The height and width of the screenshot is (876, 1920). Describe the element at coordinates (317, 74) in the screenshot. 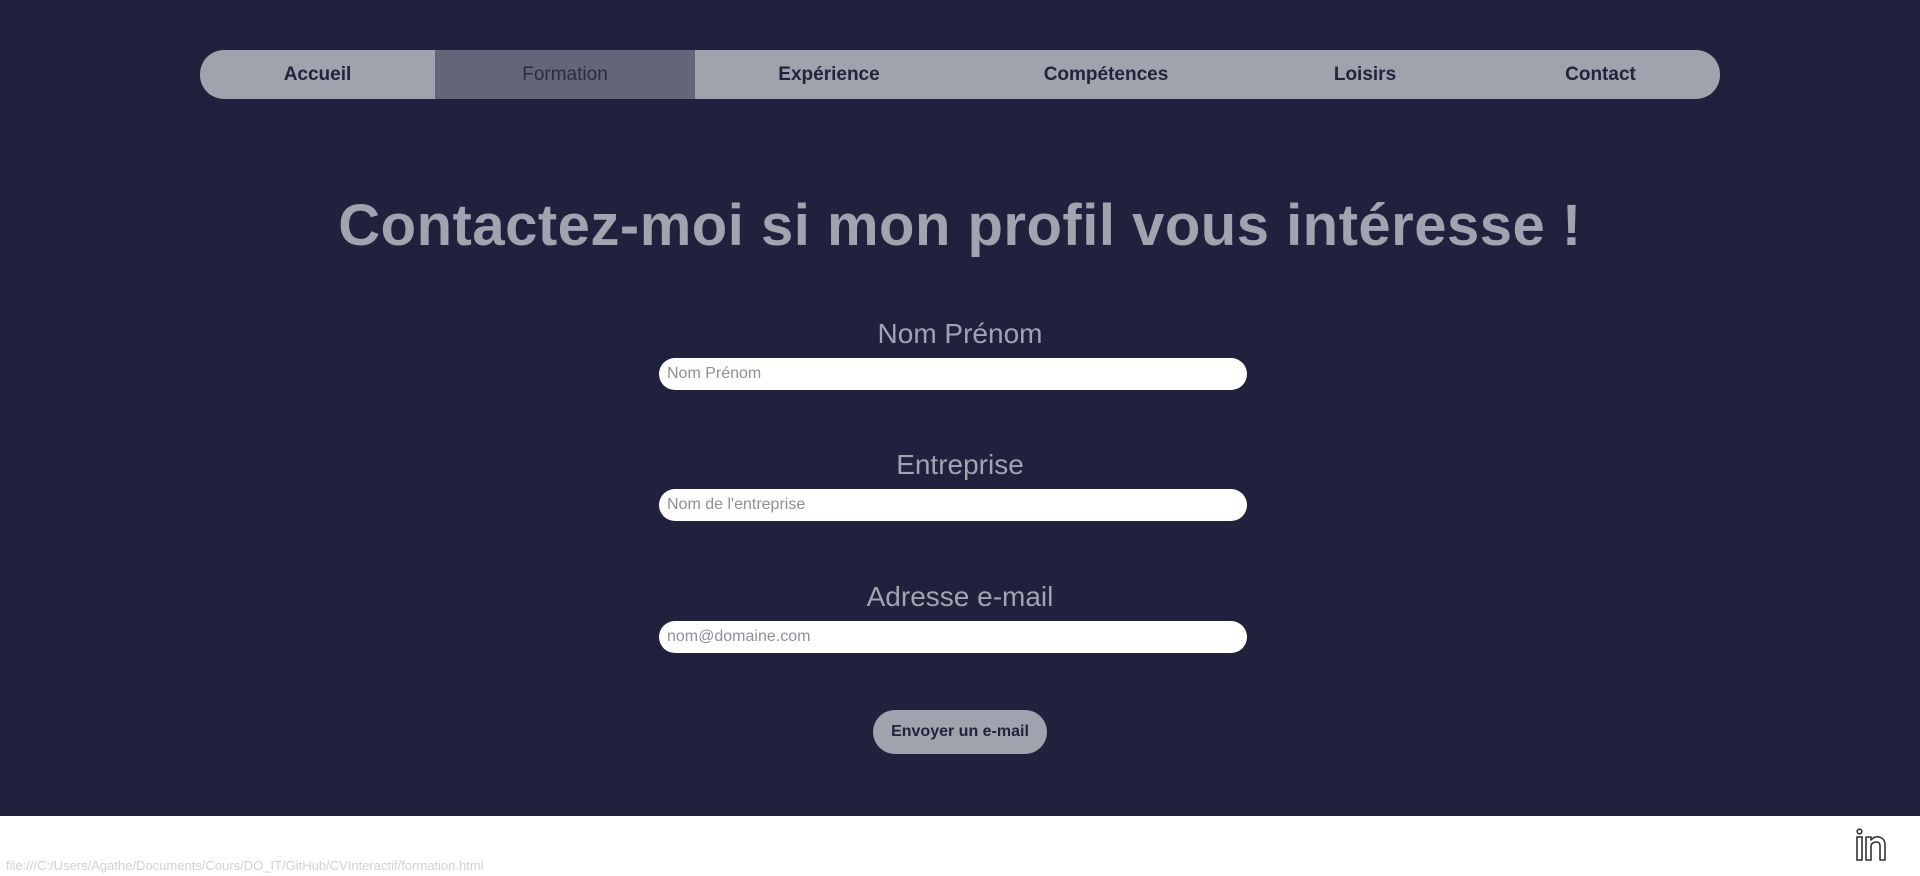

I see `nav-item-accueil: Accueil` at that location.